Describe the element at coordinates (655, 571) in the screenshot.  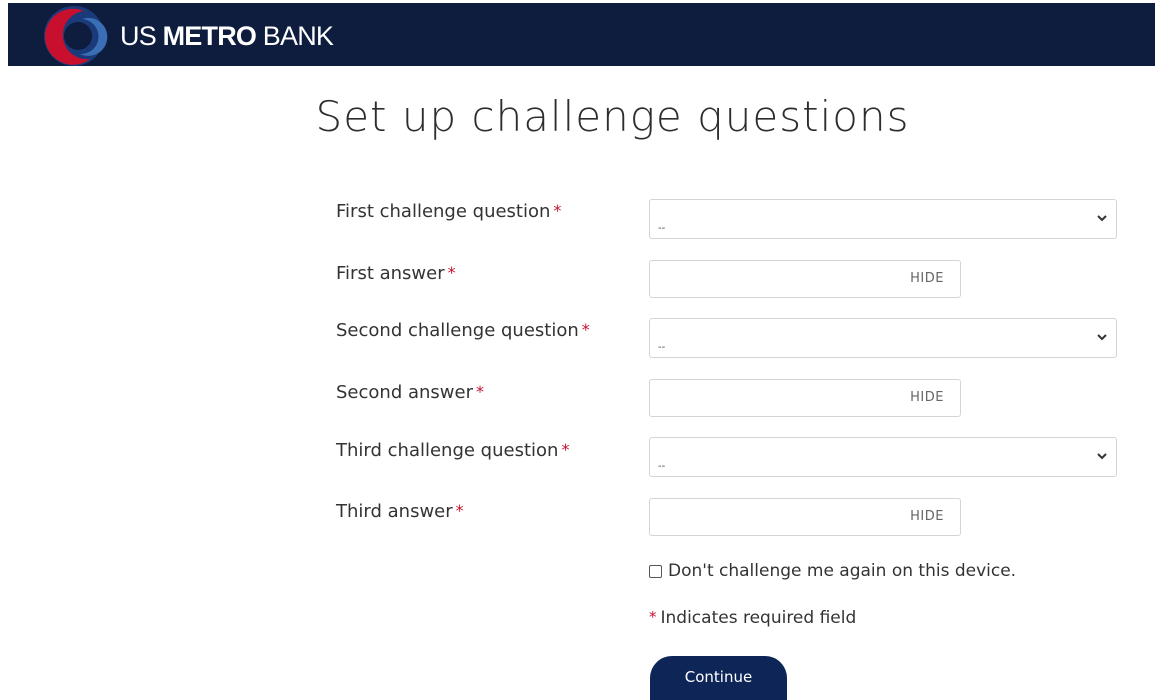
I see `remember-device-checkbox` at that location.